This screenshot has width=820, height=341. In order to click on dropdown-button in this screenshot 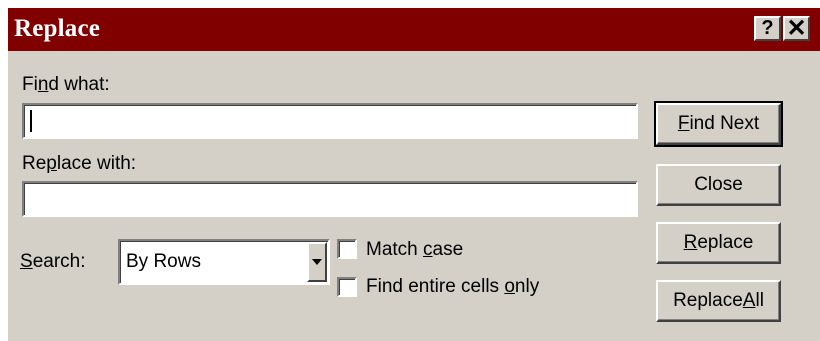, I will do `click(317, 262)`.